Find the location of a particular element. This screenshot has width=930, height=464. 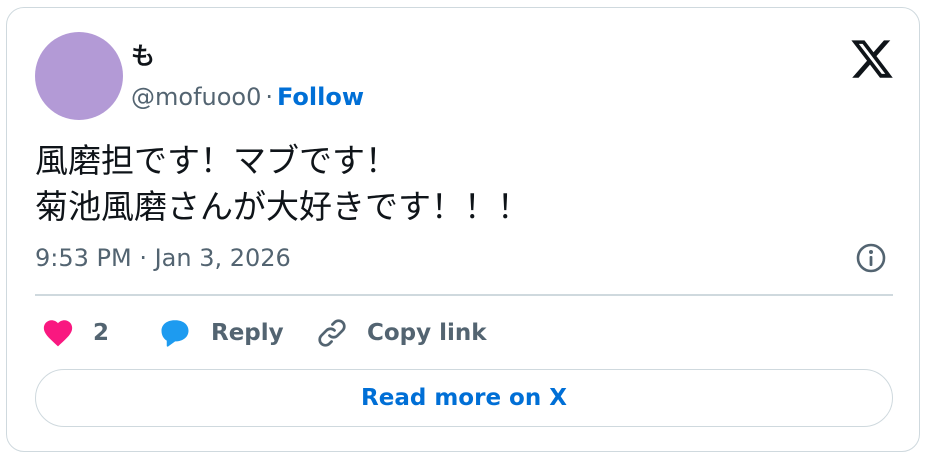

action-bar: 2 Reply Copy link is located at coordinates (464, 333).